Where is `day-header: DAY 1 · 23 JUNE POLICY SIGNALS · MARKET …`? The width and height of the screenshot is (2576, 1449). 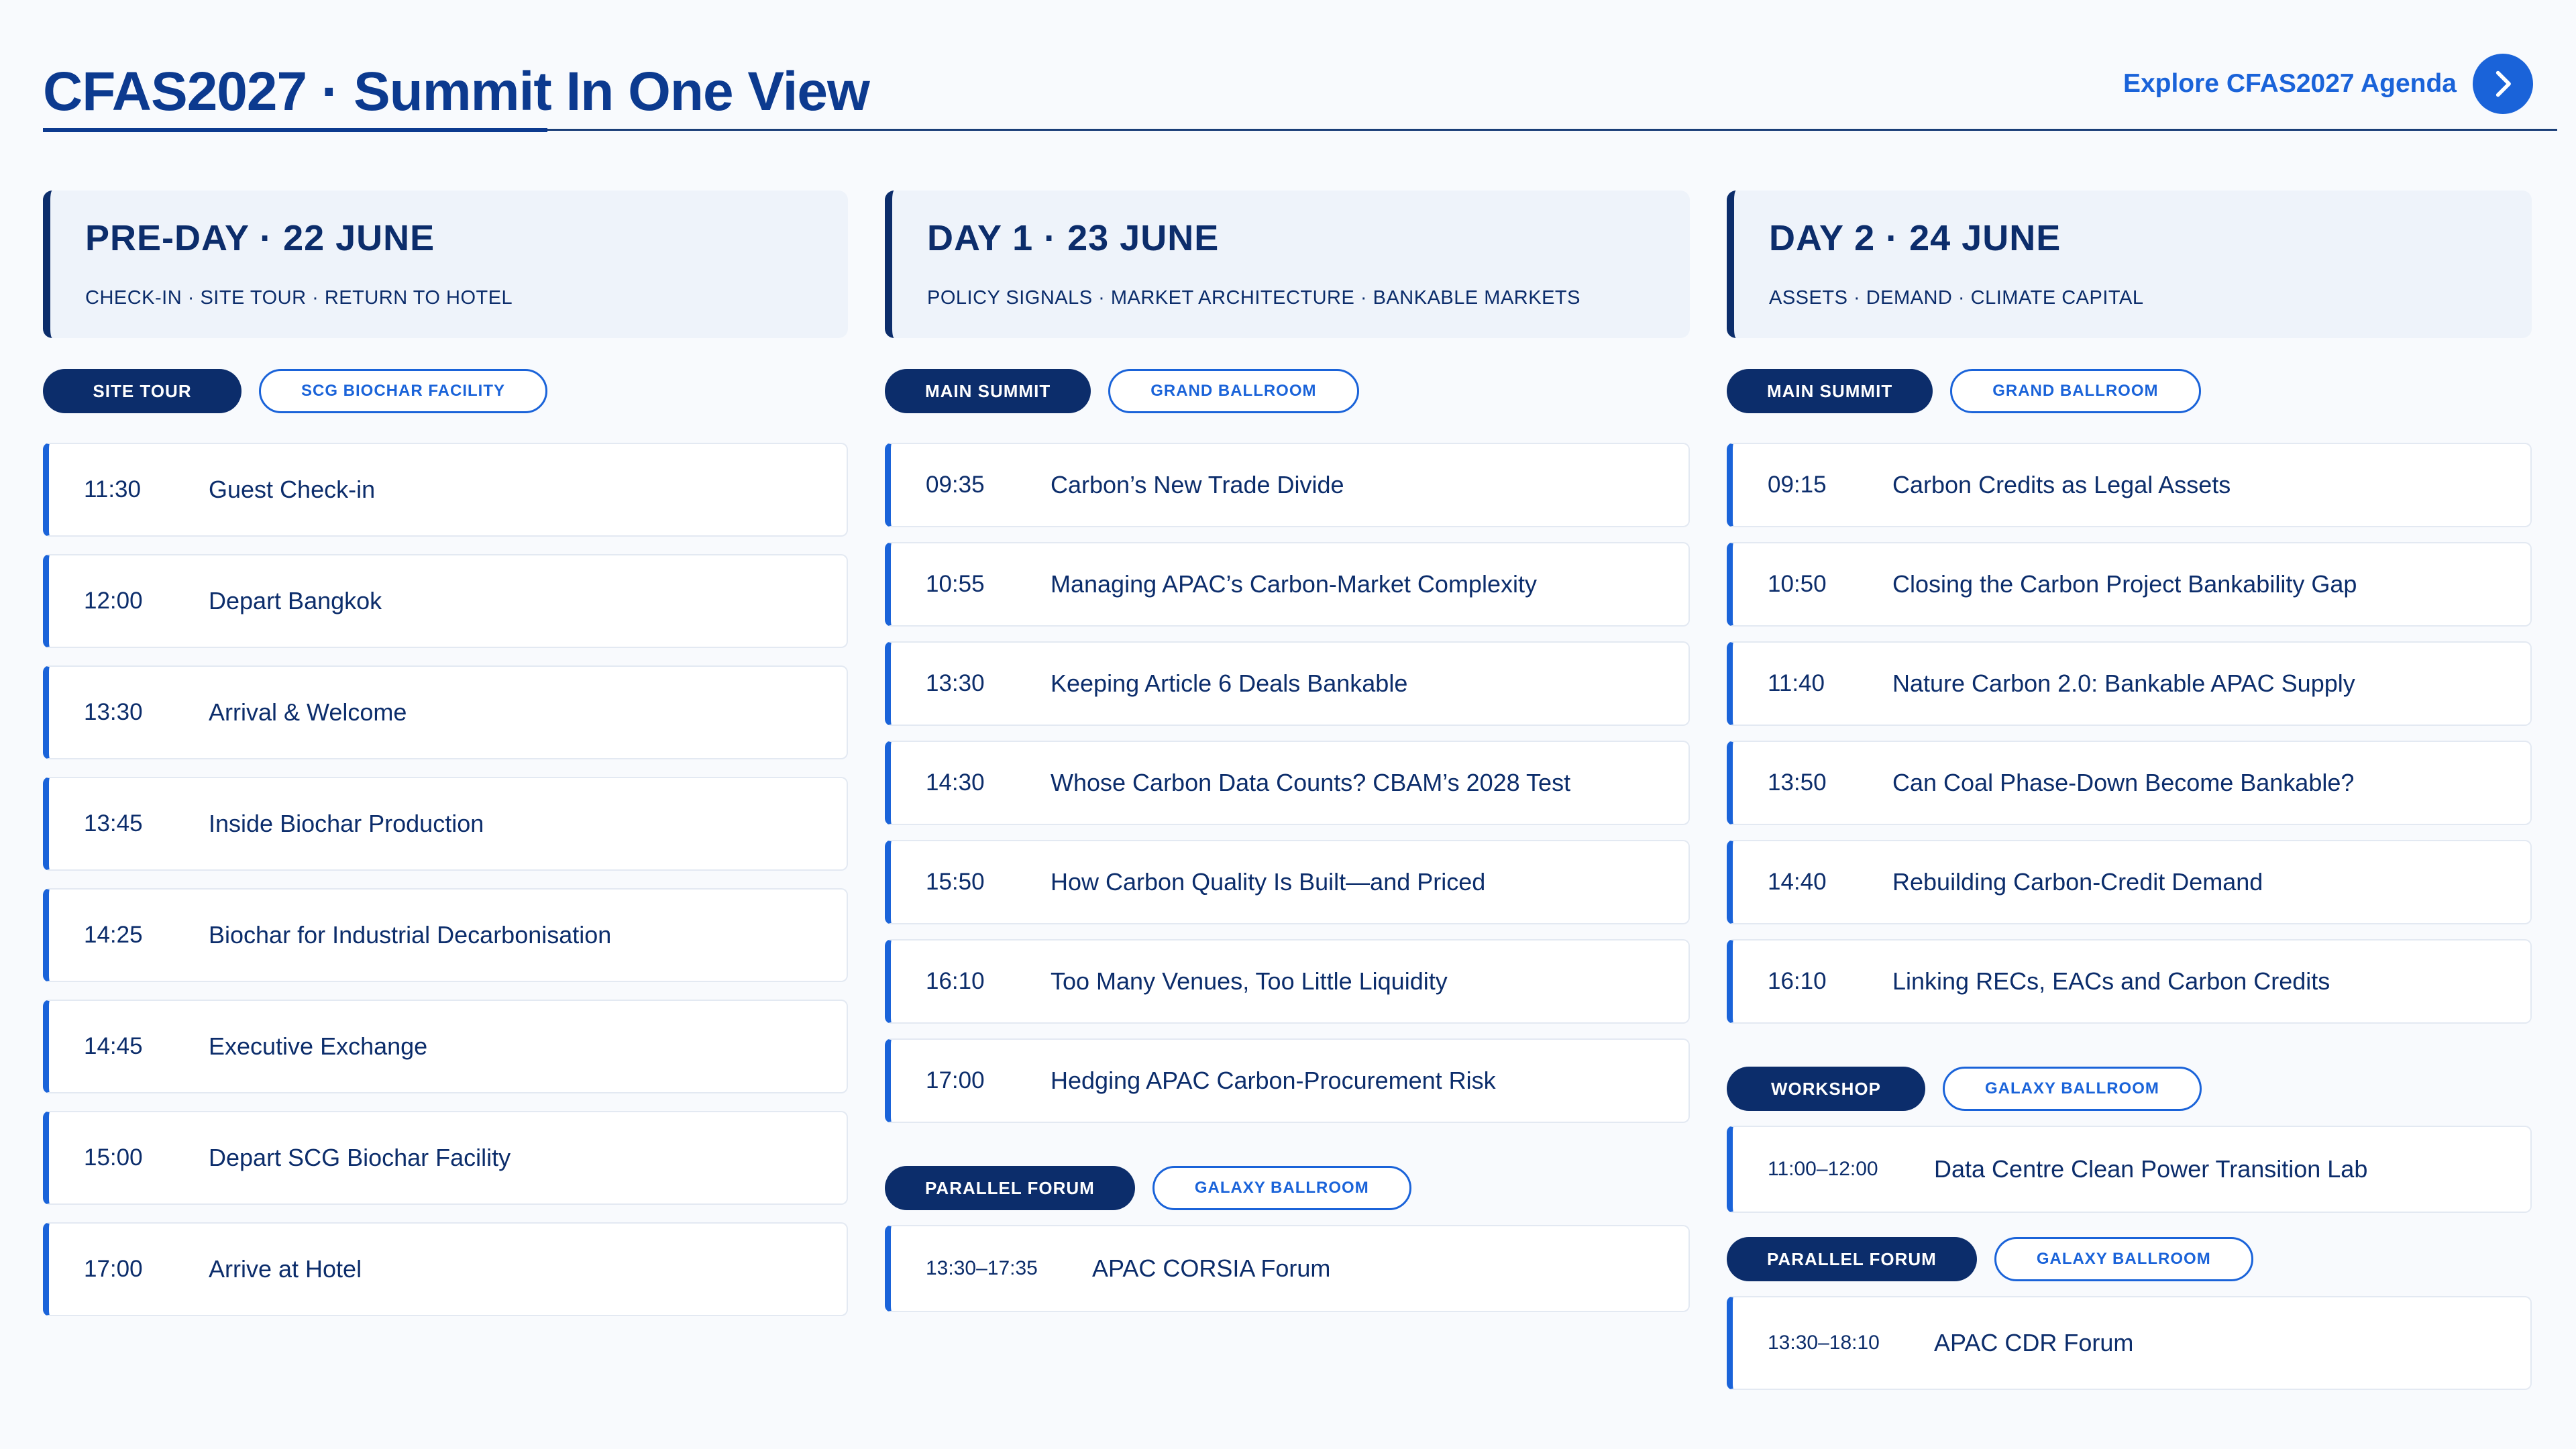 day-header: DAY 1 · 23 JUNE POLICY SIGNALS · MARKET … is located at coordinates (1287, 264).